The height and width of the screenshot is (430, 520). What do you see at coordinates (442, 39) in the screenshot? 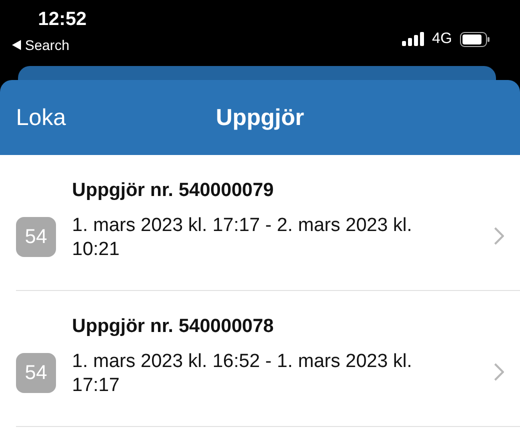
I see `network-label: 4G` at bounding box center [442, 39].